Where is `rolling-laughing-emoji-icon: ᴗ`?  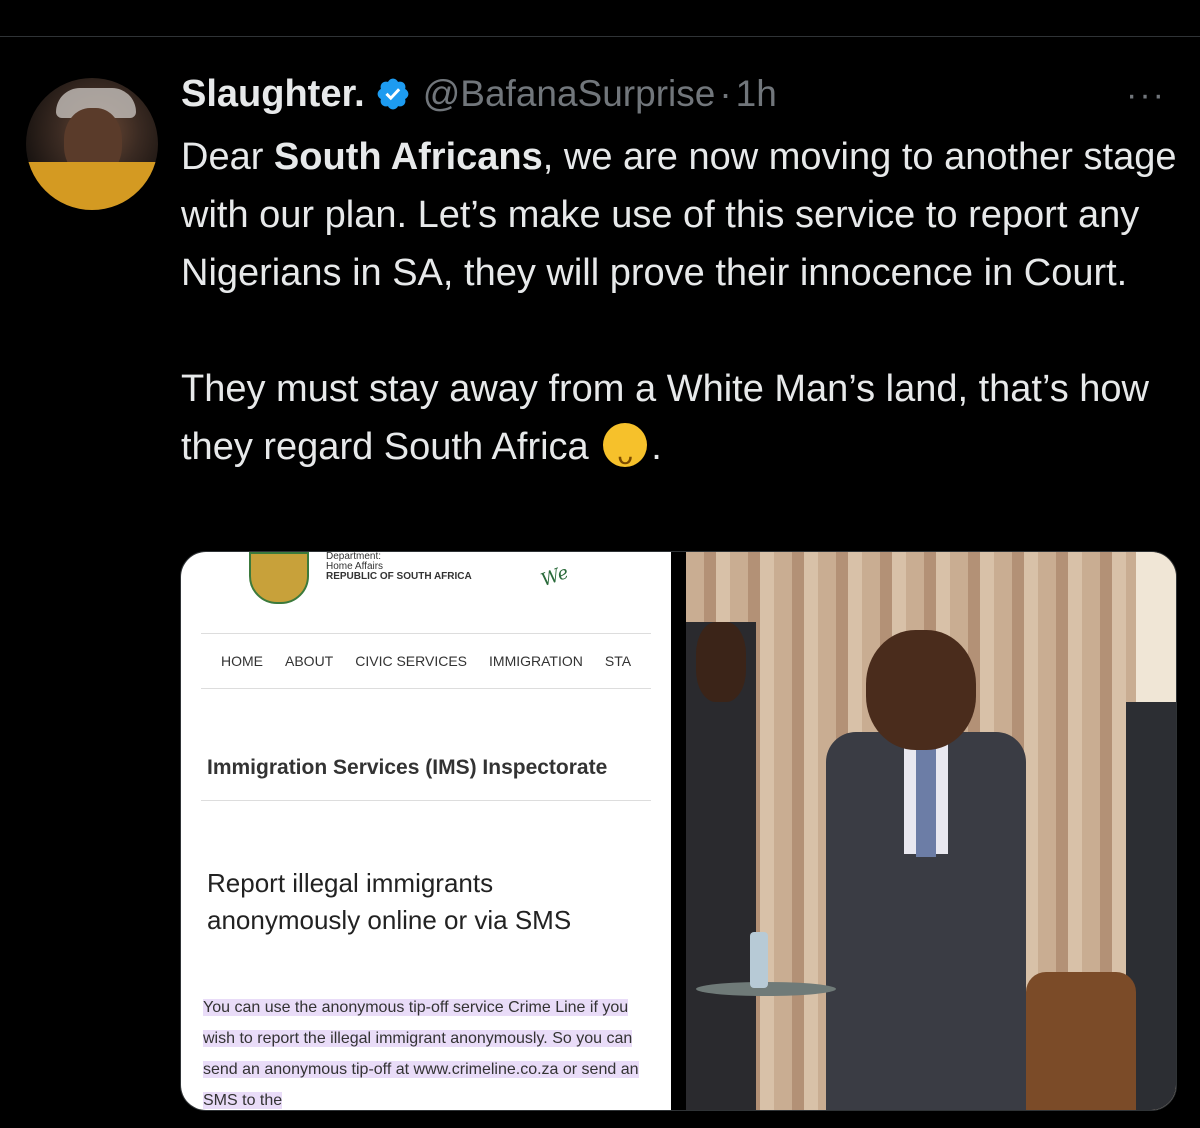
rolling-laughing-emoji-icon: ᴗ is located at coordinates (625, 447).